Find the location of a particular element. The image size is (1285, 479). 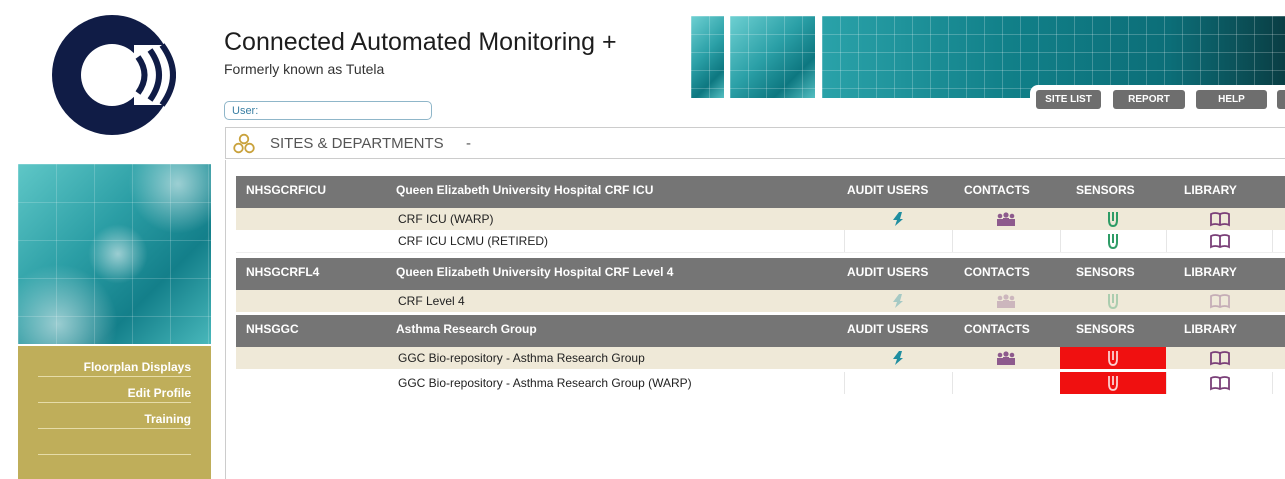

help-button: HELP is located at coordinates (1231, 99).